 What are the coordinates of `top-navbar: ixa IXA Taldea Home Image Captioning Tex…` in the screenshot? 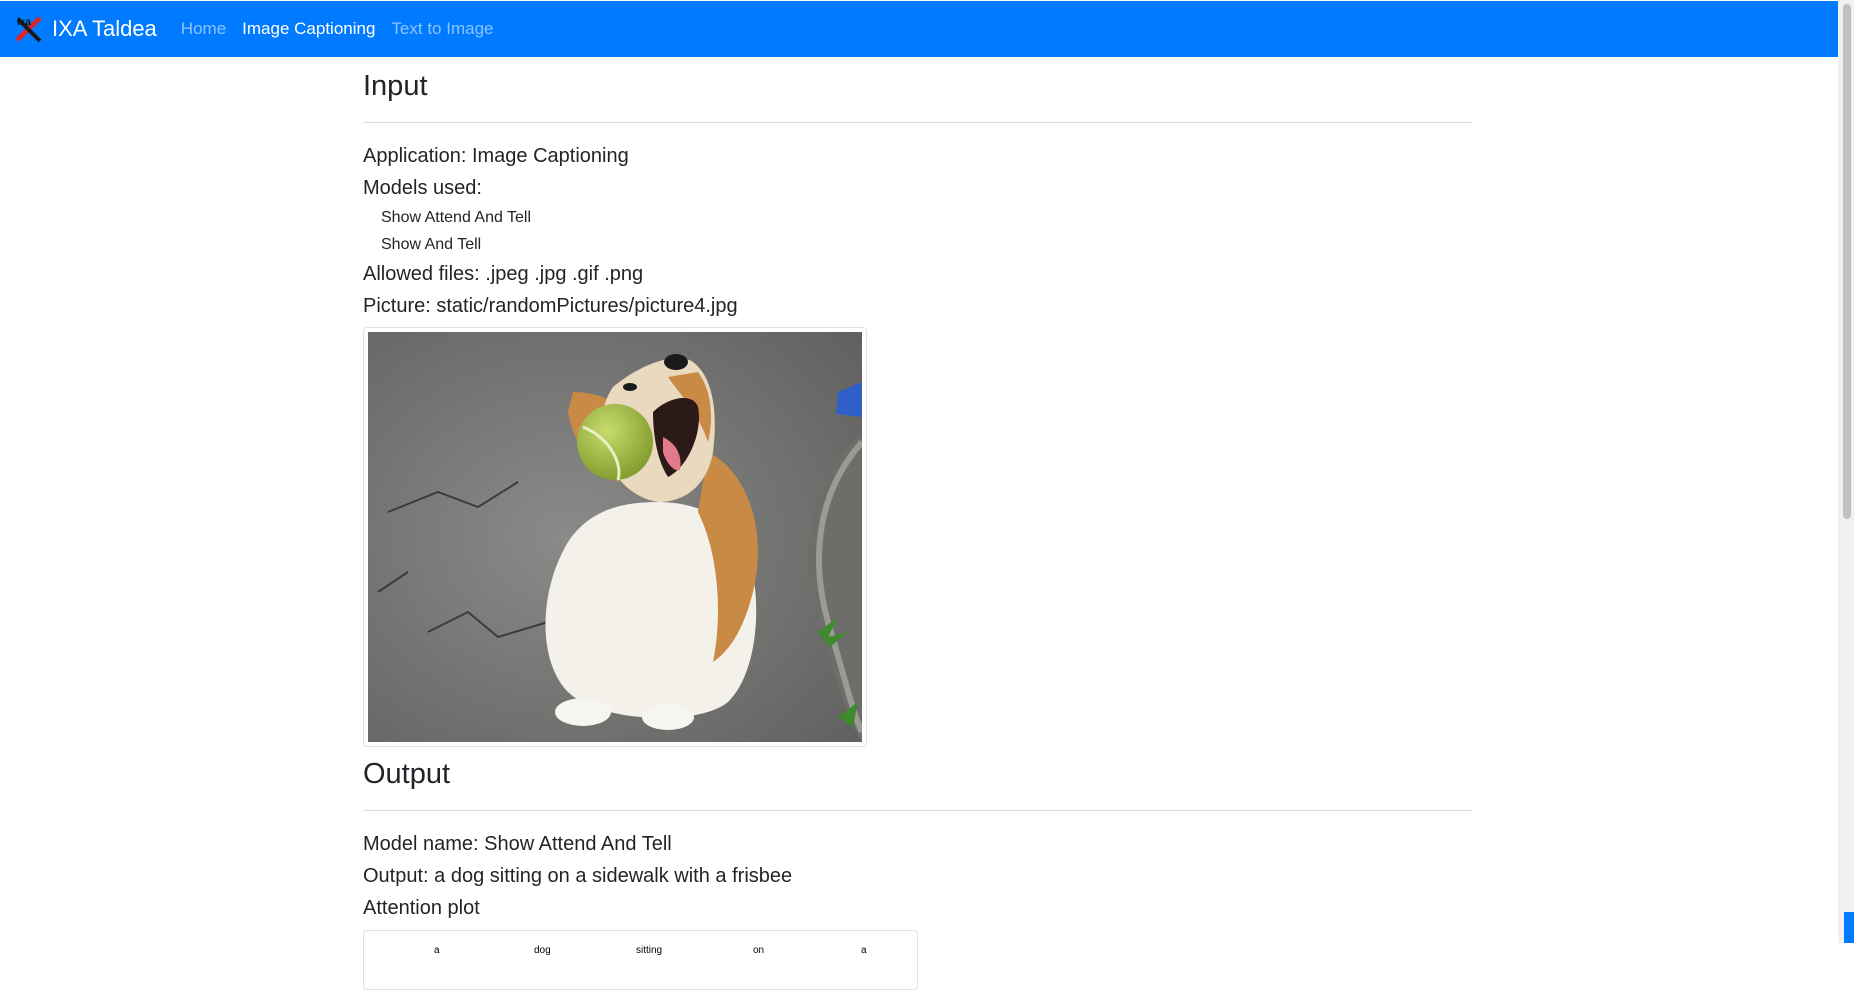 It's located at (919, 29).